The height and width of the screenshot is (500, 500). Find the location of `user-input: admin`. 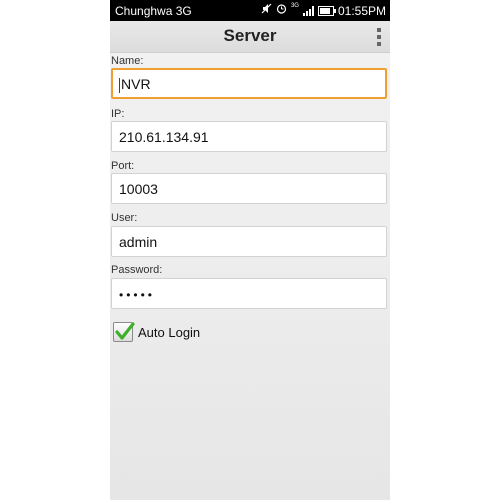

user-input: admin is located at coordinates (249, 241).